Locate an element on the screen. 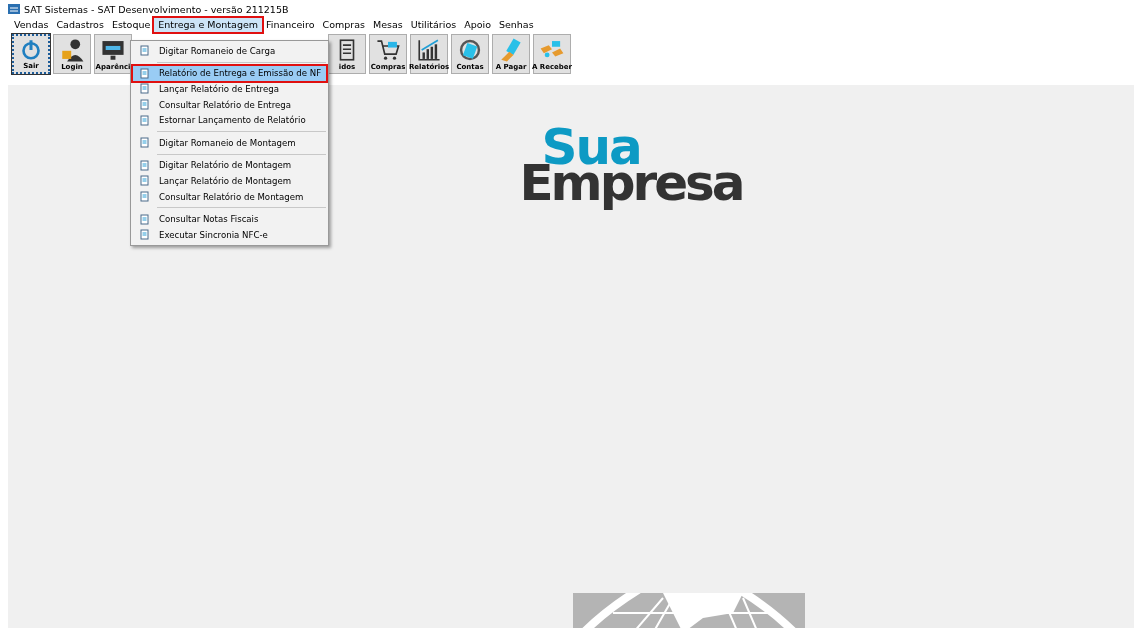 The image size is (1134, 628). menu-item: Compras is located at coordinates (343, 25).